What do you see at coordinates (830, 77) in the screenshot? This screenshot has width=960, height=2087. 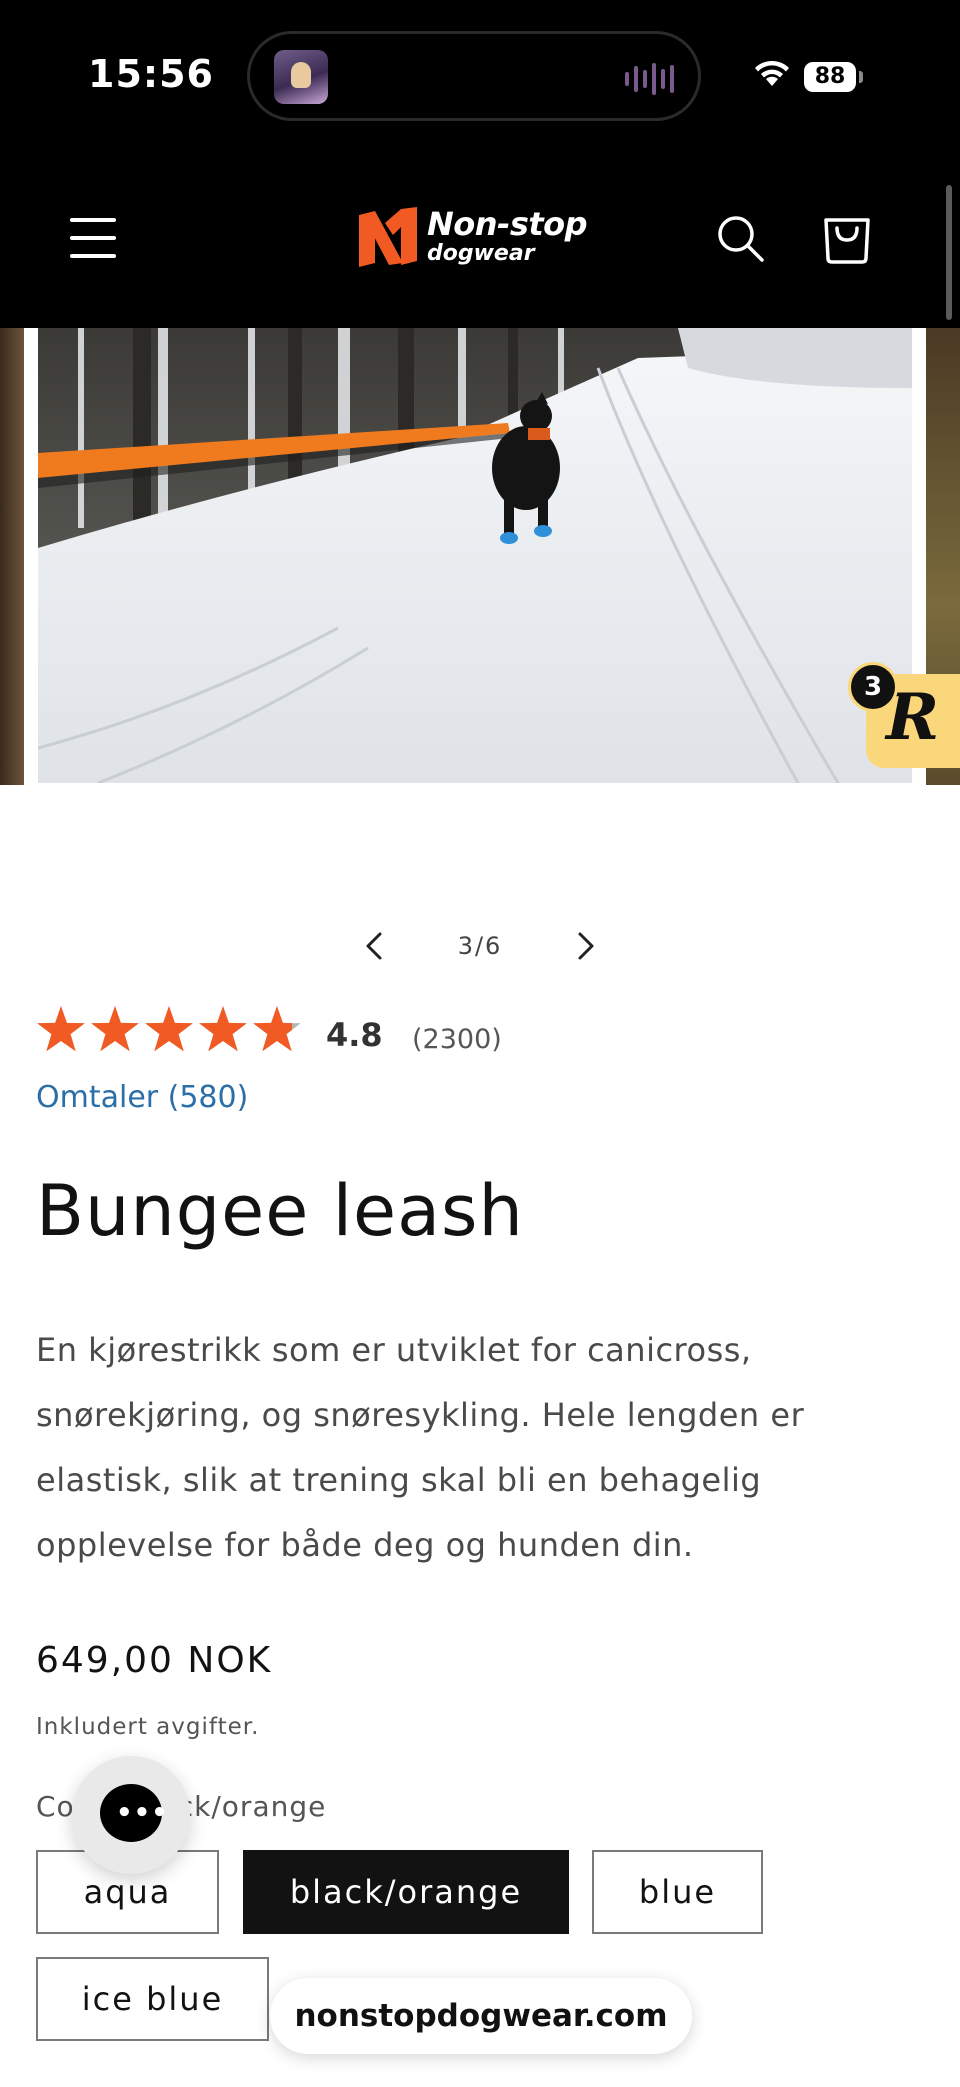 I see `battery-indicator: 88` at bounding box center [830, 77].